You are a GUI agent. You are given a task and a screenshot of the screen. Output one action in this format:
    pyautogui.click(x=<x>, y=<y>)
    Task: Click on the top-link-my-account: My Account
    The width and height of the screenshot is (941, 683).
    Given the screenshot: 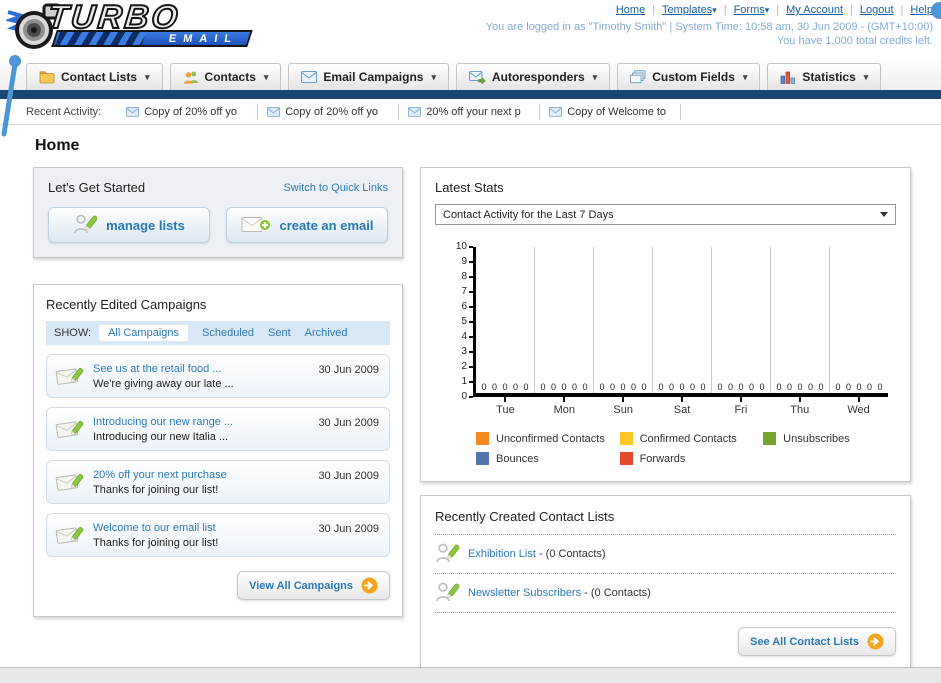 What is the action you would take?
    pyautogui.click(x=814, y=10)
    